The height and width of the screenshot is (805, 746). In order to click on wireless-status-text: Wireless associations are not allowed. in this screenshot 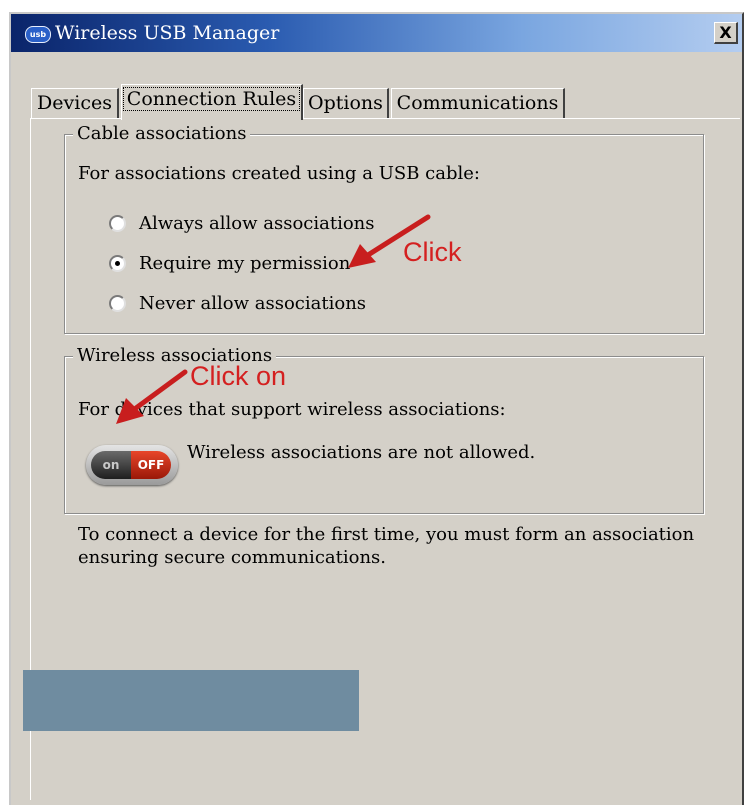, I will do `click(361, 452)`.